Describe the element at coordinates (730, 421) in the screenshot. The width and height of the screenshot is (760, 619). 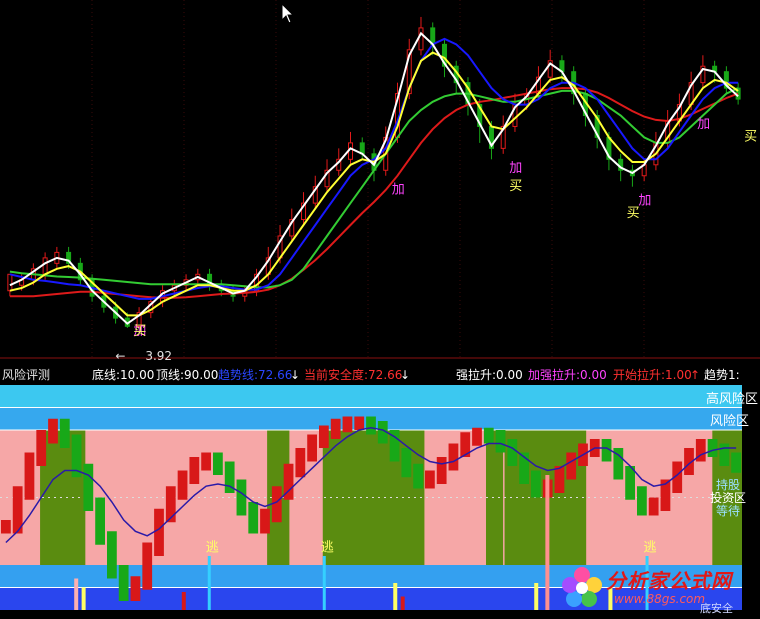
I see `risk-zone-label: 风险区` at that location.